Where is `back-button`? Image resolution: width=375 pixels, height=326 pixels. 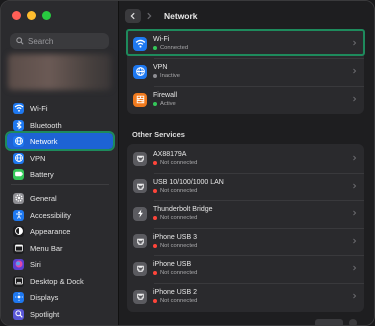
back-button is located at coordinates (133, 16).